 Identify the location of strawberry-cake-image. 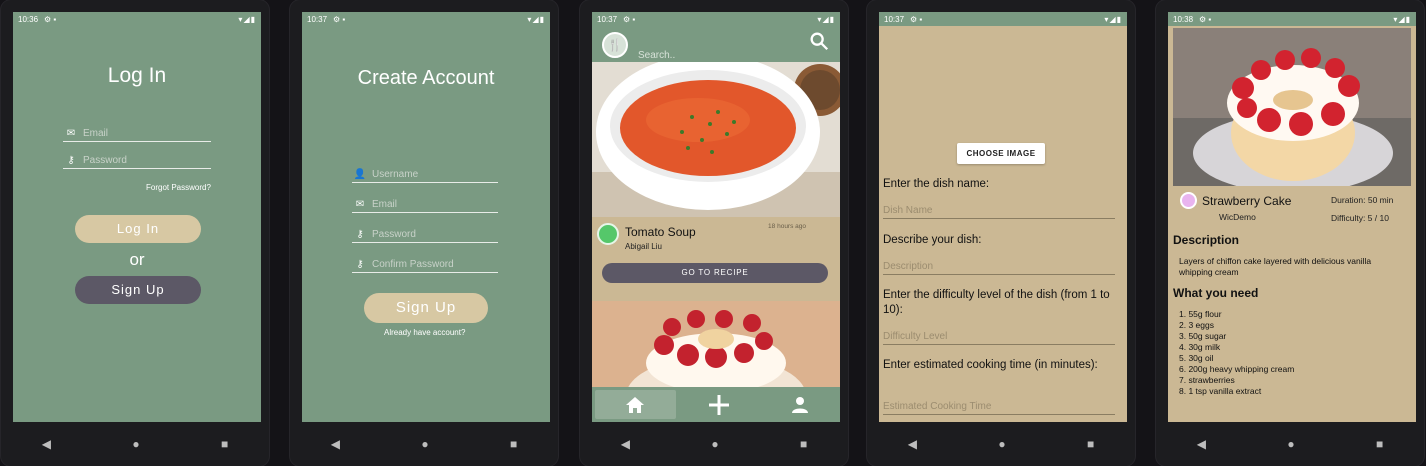
(716, 344).